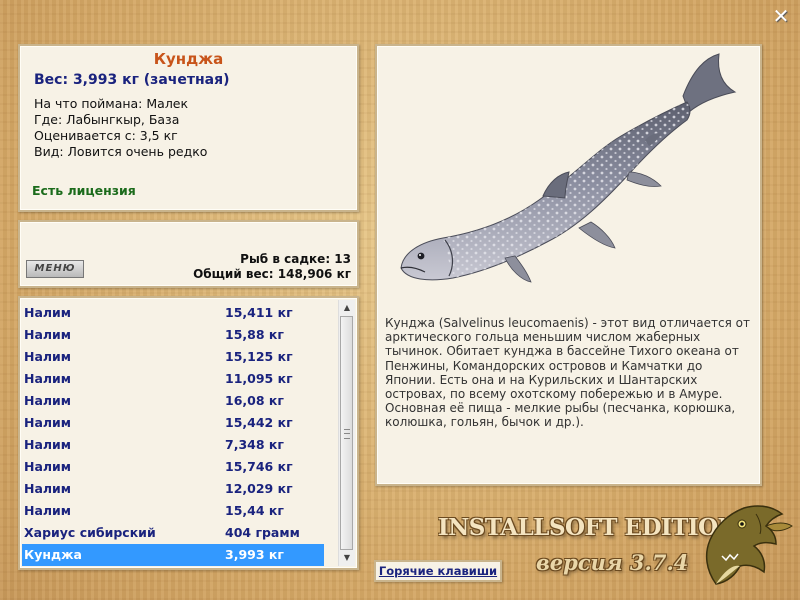 The height and width of the screenshot is (600, 800). What do you see at coordinates (259, 312) in the screenshot?
I see `list-item-weight: 15,411 кг` at bounding box center [259, 312].